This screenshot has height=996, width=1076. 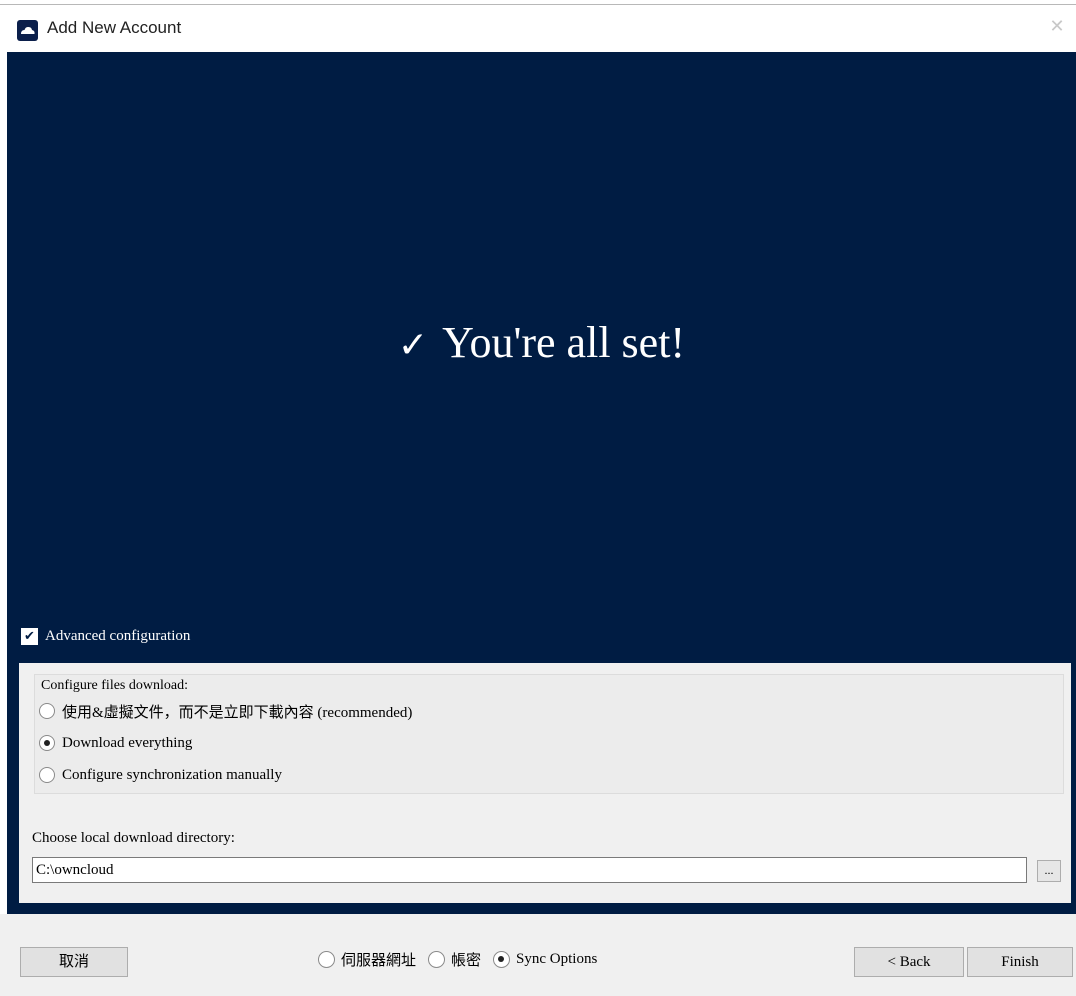 What do you see at coordinates (47, 775) in the screenshot?
I see `radio-manual-sync` at bounding box center [47, 775].